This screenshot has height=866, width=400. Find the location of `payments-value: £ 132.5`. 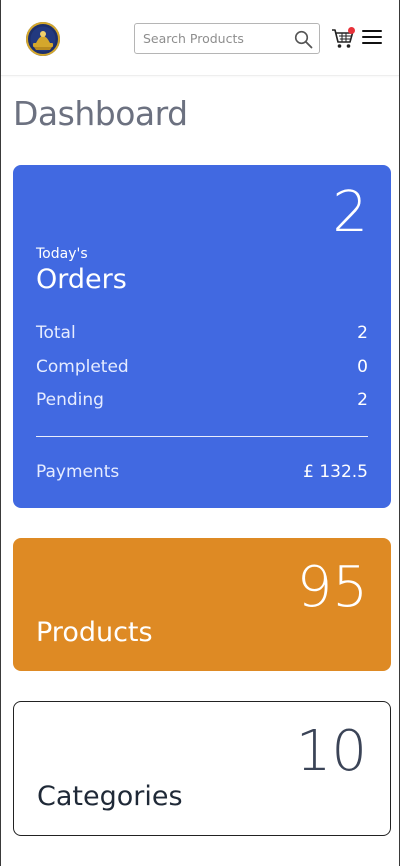

payments-value: £ 132.5 is located at coordinates (335, 472).